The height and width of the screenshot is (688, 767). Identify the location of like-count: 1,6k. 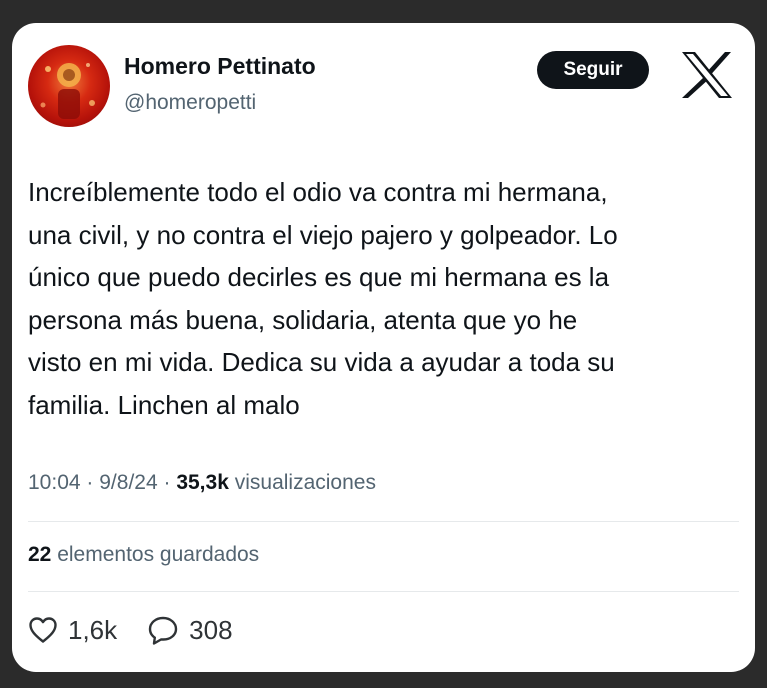
(93, 629).